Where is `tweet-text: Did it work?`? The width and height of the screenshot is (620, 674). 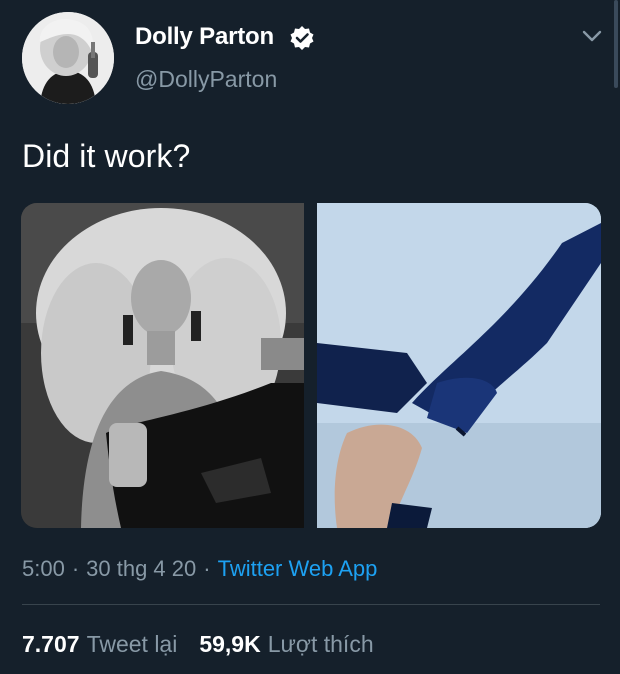 tweet-text: Did it work? is located at coordinates (106, 156).